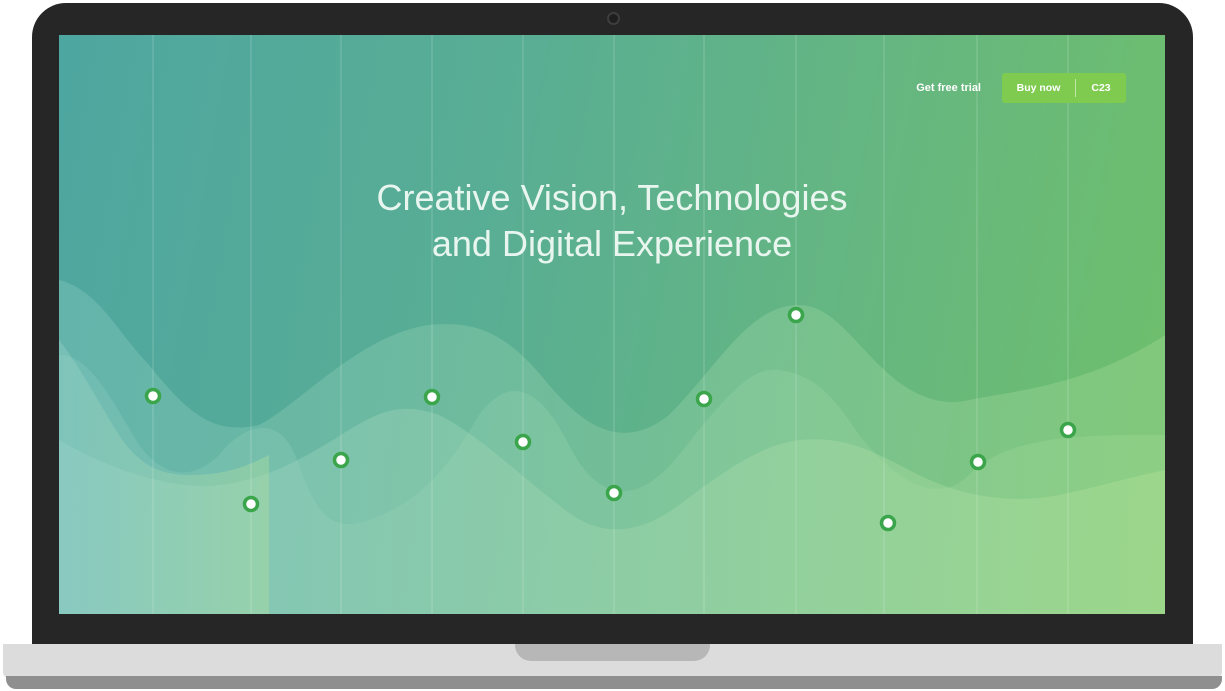  Describe the element at coordinates (948, 88) in the screenshot. I see `free-trial-link: Get free trial` at that location.